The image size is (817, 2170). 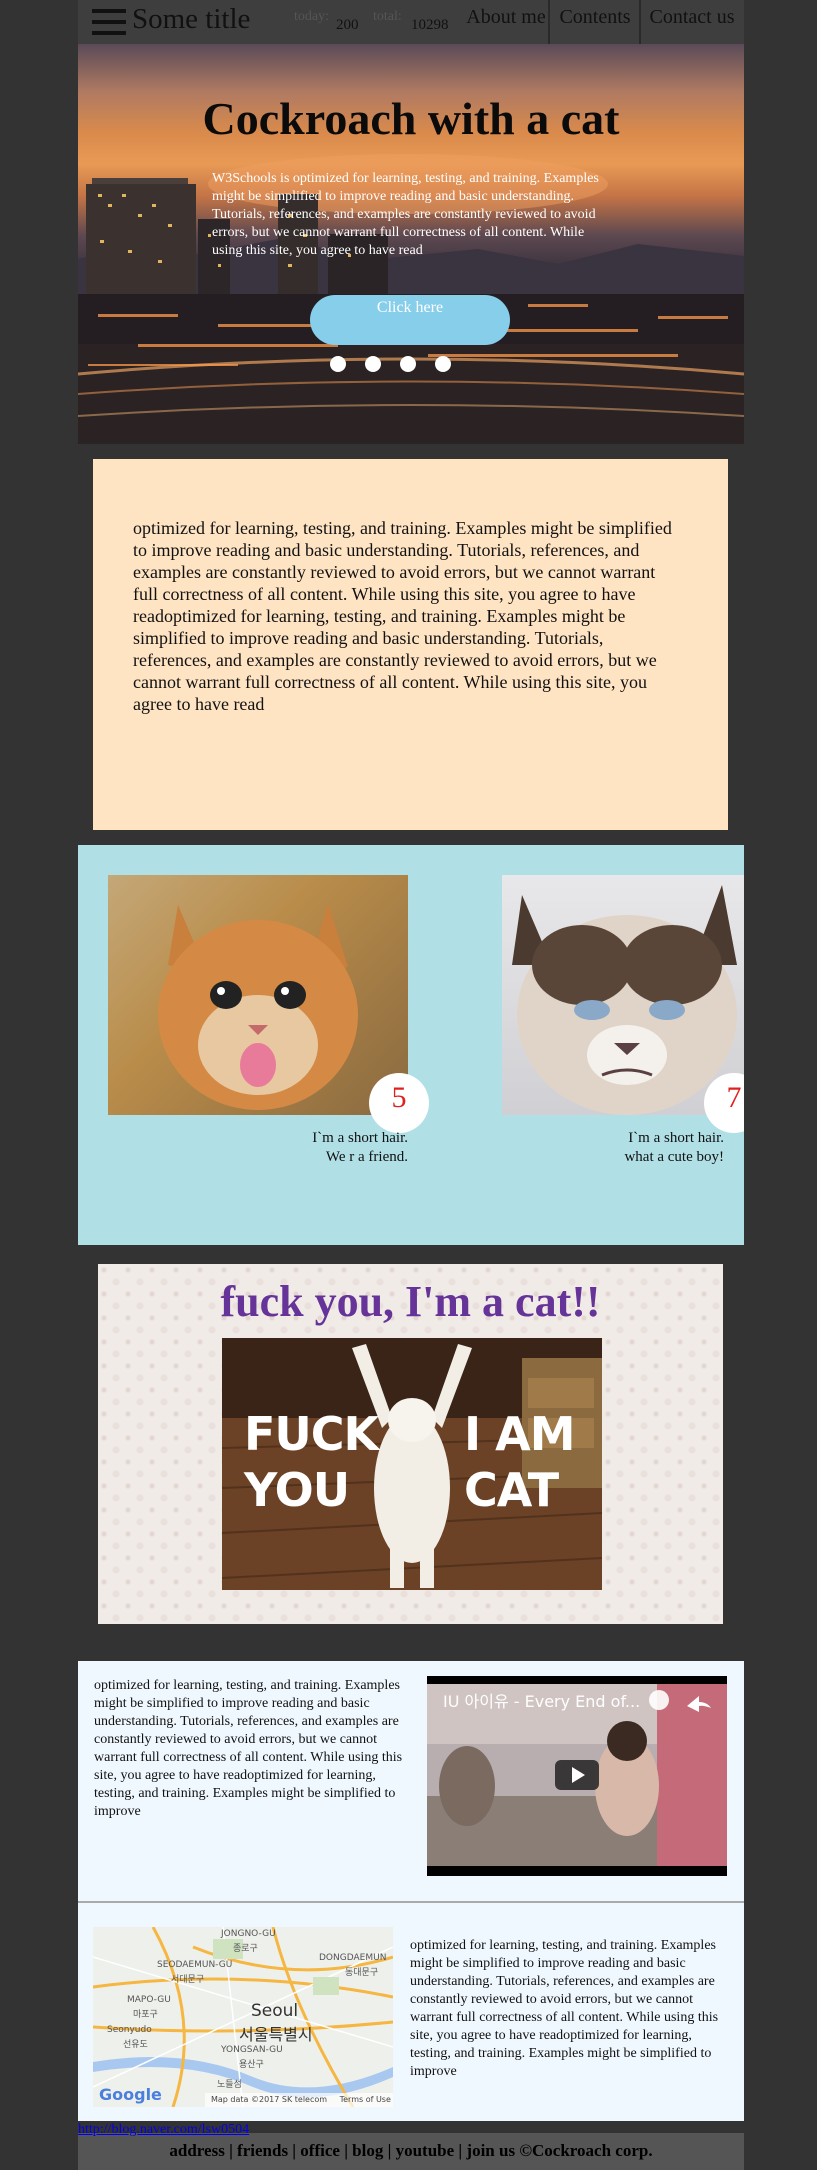 What do you see at coordinates (248, 1934) in the screenshot?
I see `map-label: JONGNO-GU` at bounding box center [248, 1934].